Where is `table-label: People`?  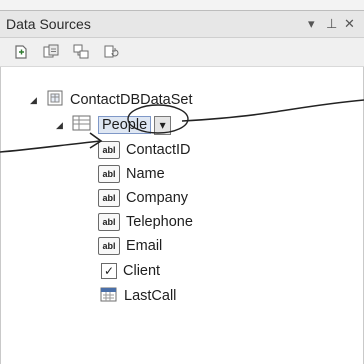 table-label: People is located at coordinates (125, 125).